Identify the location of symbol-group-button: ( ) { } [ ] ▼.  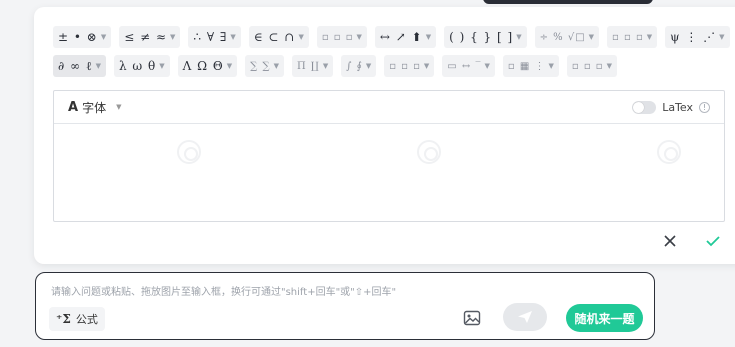
(485, 37).